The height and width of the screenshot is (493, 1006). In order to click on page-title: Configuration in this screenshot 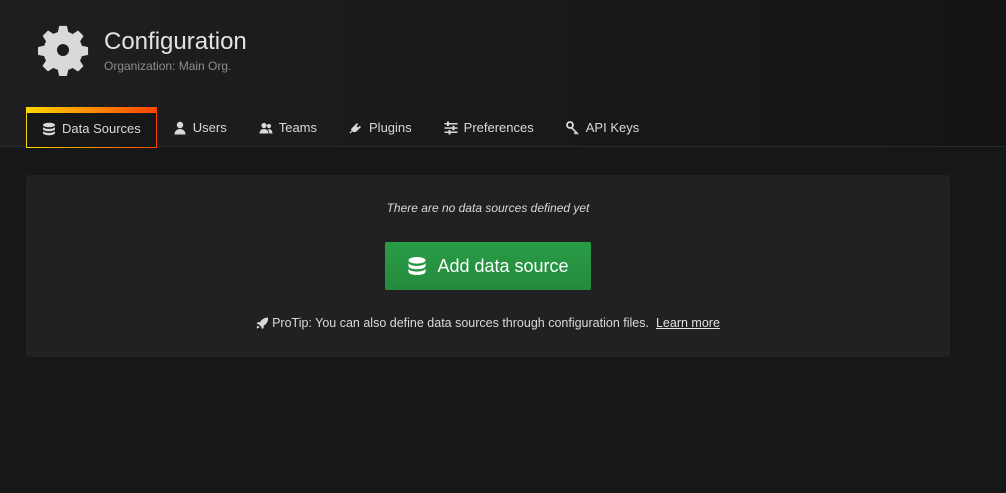, I will do `click(175, 41)`.